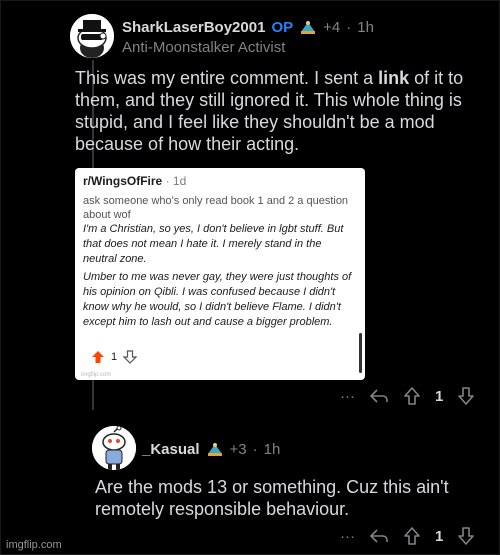 The height and width of the screenshot is (555, 500). Describe the element at coordinates (282, 27) in the screenshot. I see `op-badge: OP` at that location.